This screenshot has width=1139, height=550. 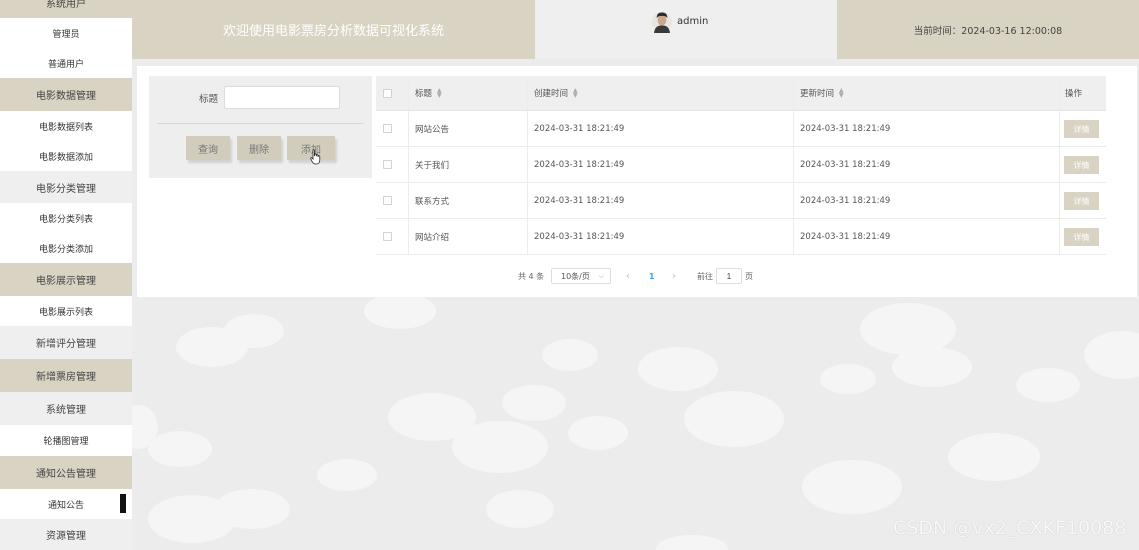 What do you see at coordinates (662, 22) in the screenshot?
I see `avatar-icon` at bounding box center [662, 22].